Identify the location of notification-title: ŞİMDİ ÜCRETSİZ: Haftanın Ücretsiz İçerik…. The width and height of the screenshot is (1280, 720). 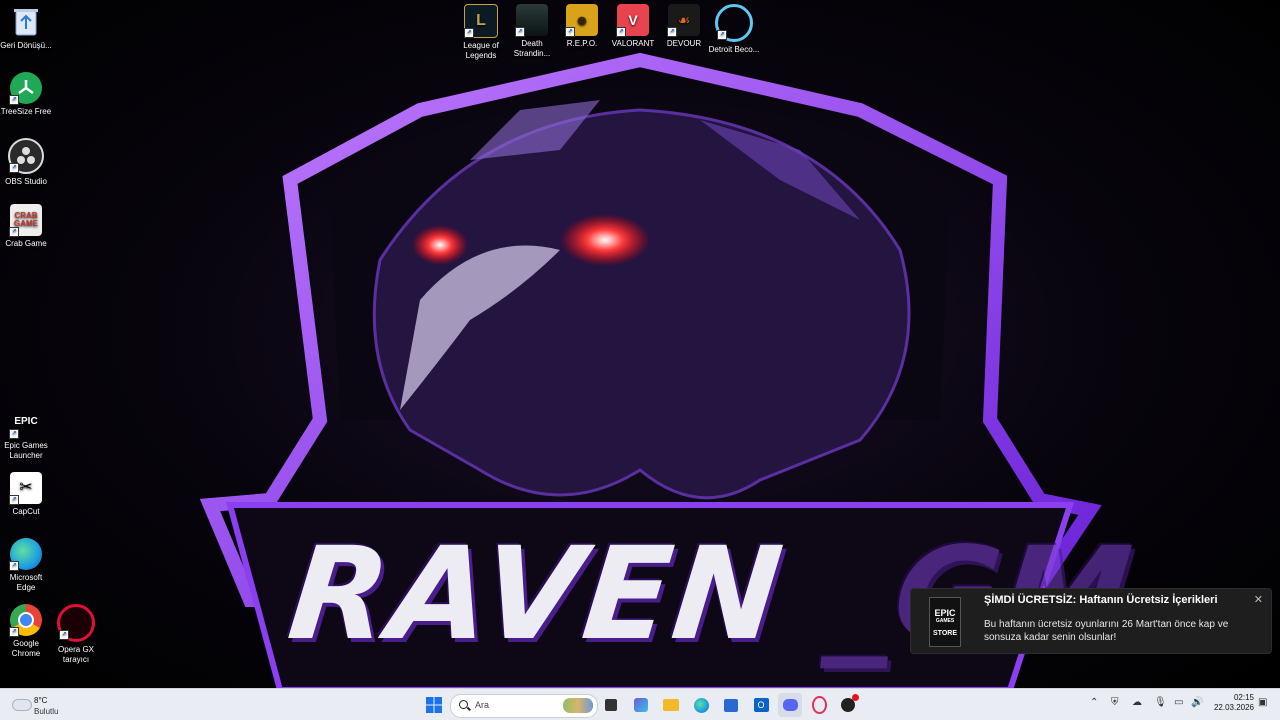
(1101, 600).